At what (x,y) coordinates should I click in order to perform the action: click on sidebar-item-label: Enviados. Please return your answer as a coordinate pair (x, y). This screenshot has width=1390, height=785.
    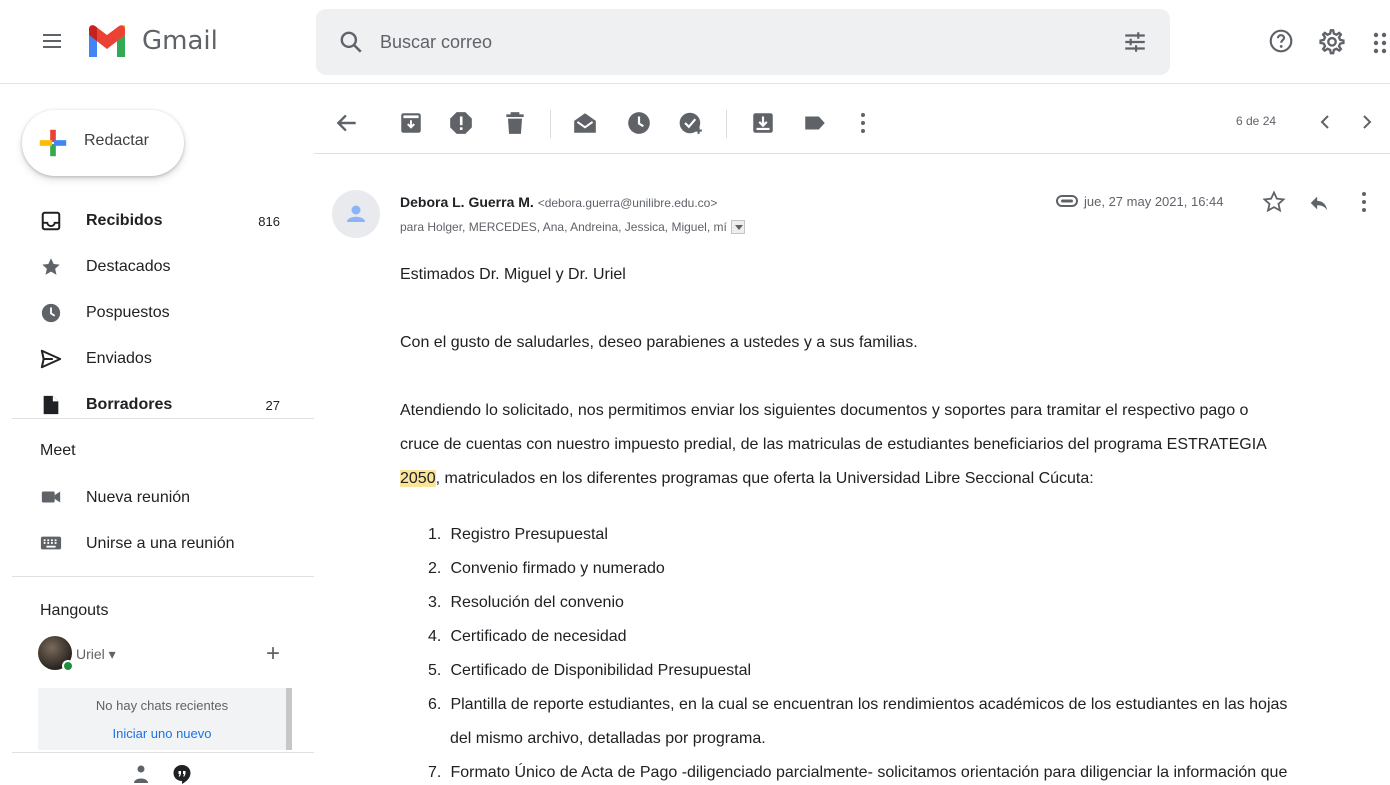
    Looking at the image, I should click on (119, 358).